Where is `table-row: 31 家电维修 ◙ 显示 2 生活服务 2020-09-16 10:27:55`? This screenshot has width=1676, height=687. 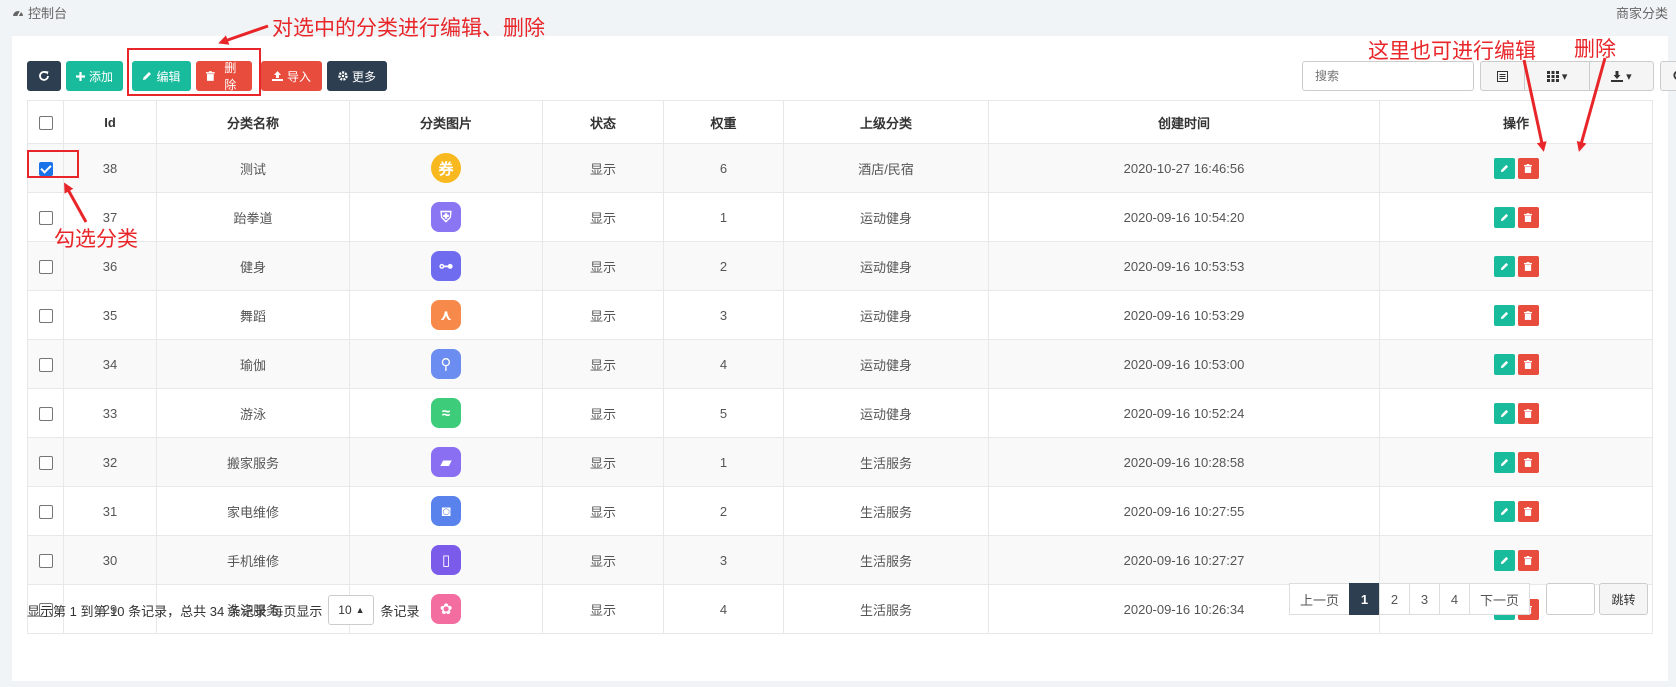
table-row: 31 家电维修 ◙ 显示 2 生活服务 2020-09-16 10:27:55 is located at coordinates (840, 511).